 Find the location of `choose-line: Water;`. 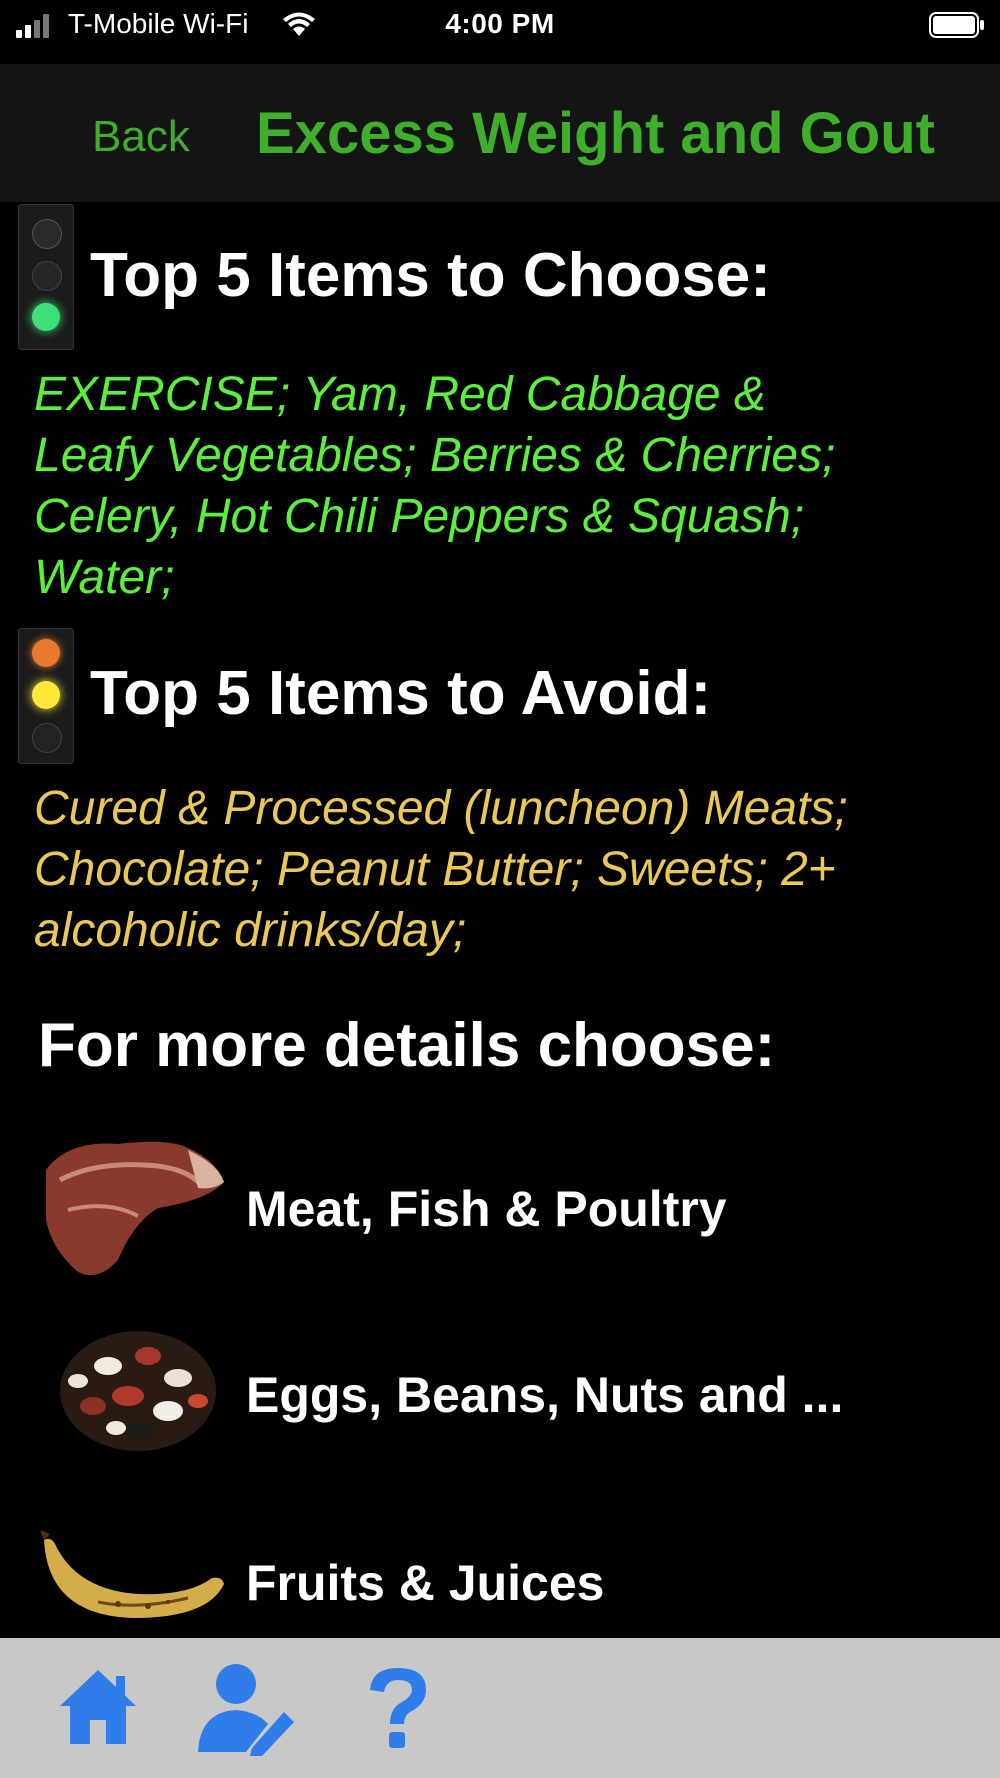

choose-line: Water; is located at coordinates (104, 577).